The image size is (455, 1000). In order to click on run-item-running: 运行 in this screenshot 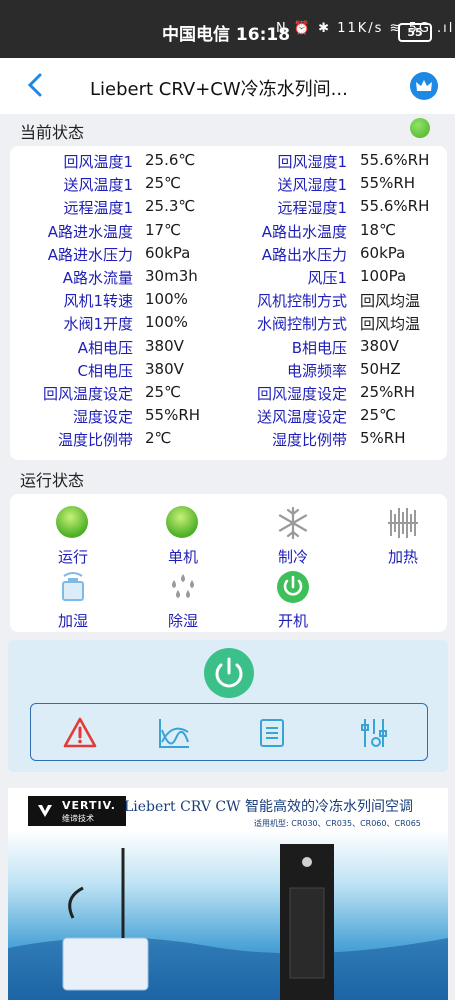, I will do `click(73, 536)`.